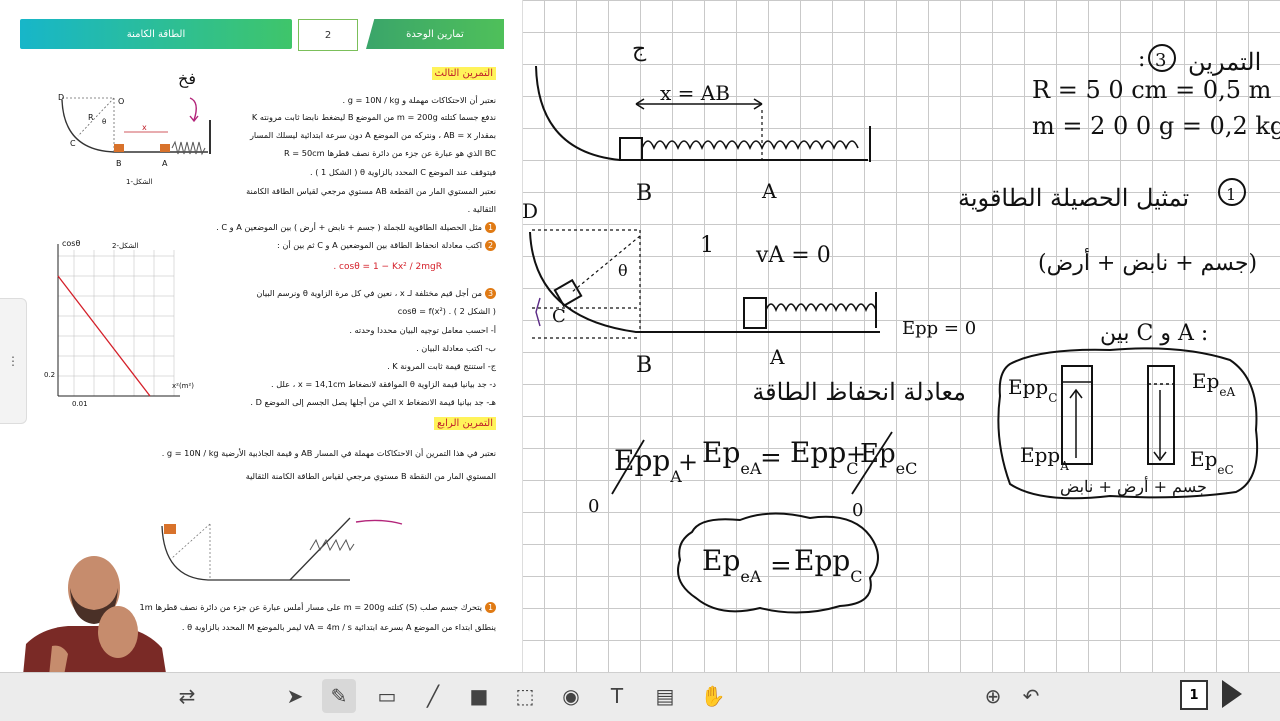  Describe the element at coordinates (559, 316) in the screenshot. I see `board-point-C: C` at that location.